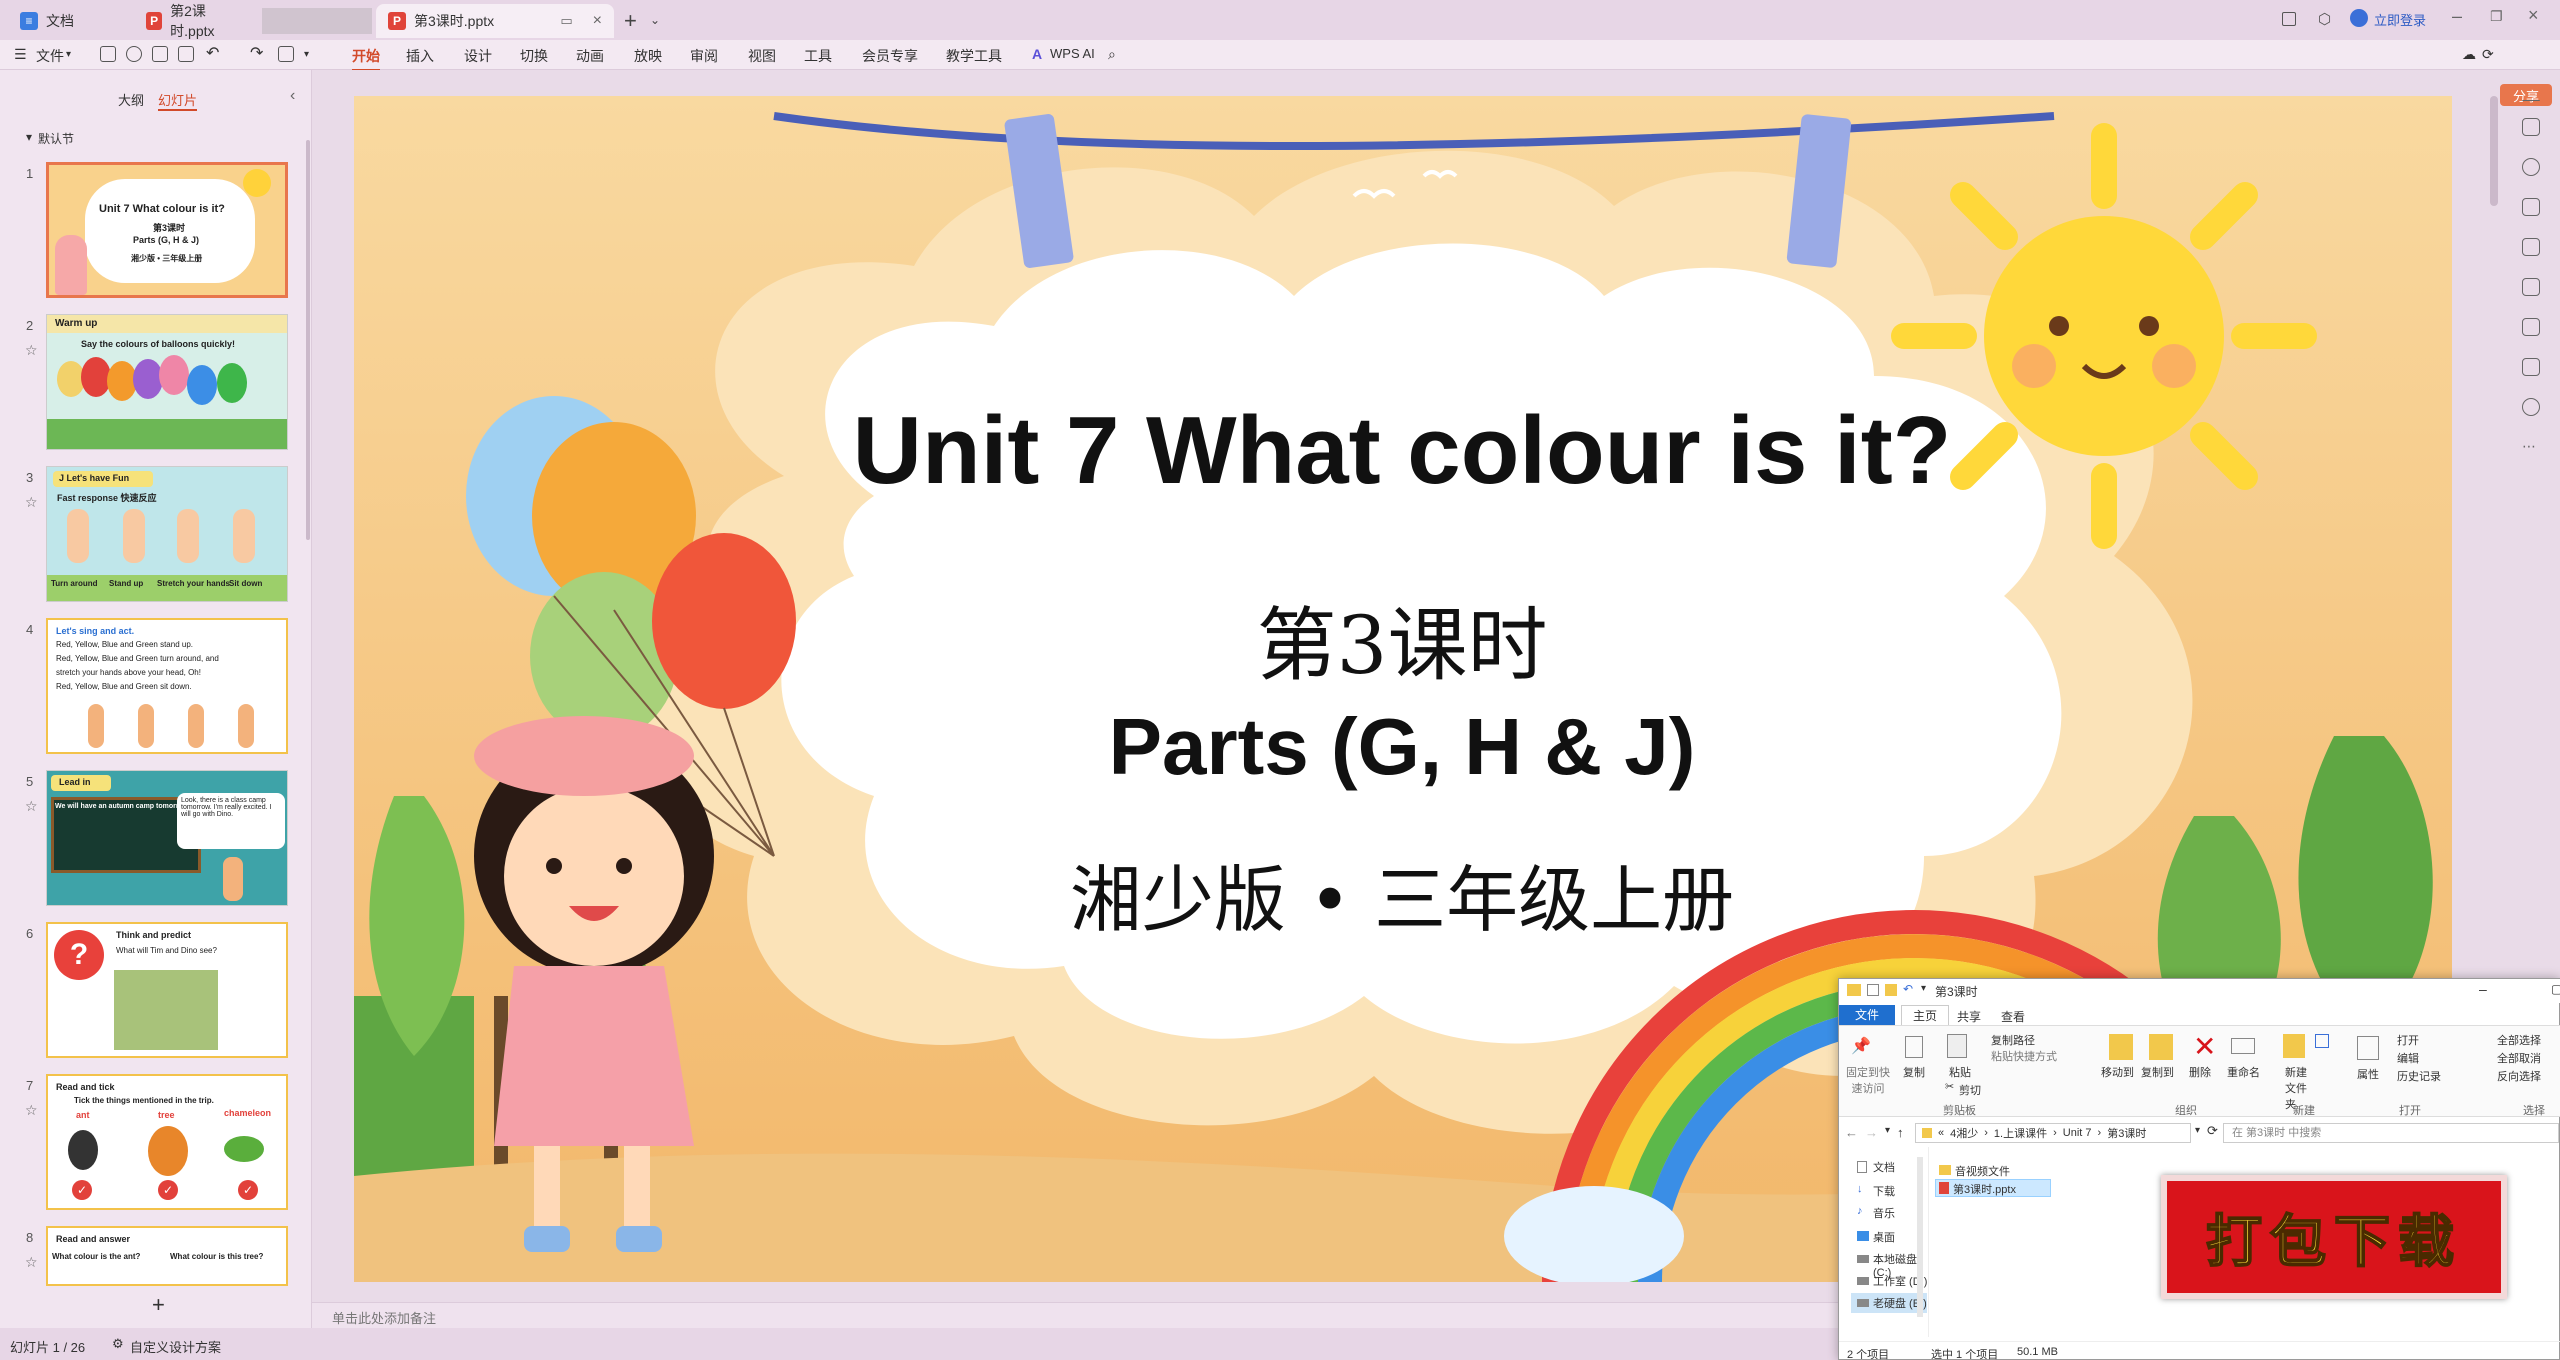 The height and width of the screenshot is (1360, 2560). What do you see at coordinates (2519, 1076) in the screenshot?
I see `invert-selection-button: 反向选择` at bounding box center [2519, 1076].